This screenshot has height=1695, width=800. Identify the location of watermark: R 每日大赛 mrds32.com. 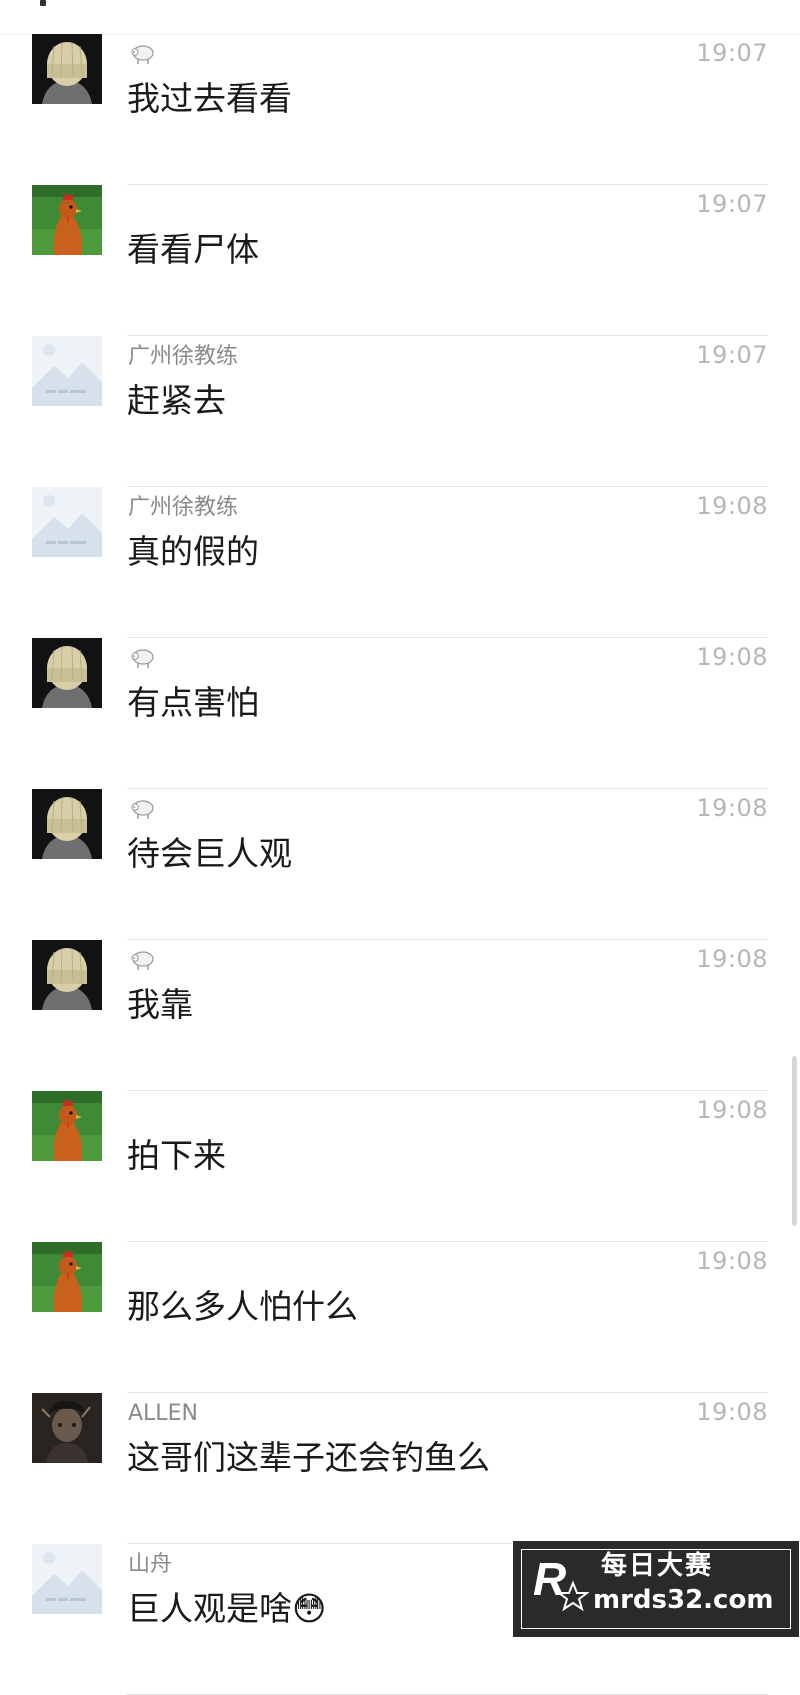
(656, 1589).